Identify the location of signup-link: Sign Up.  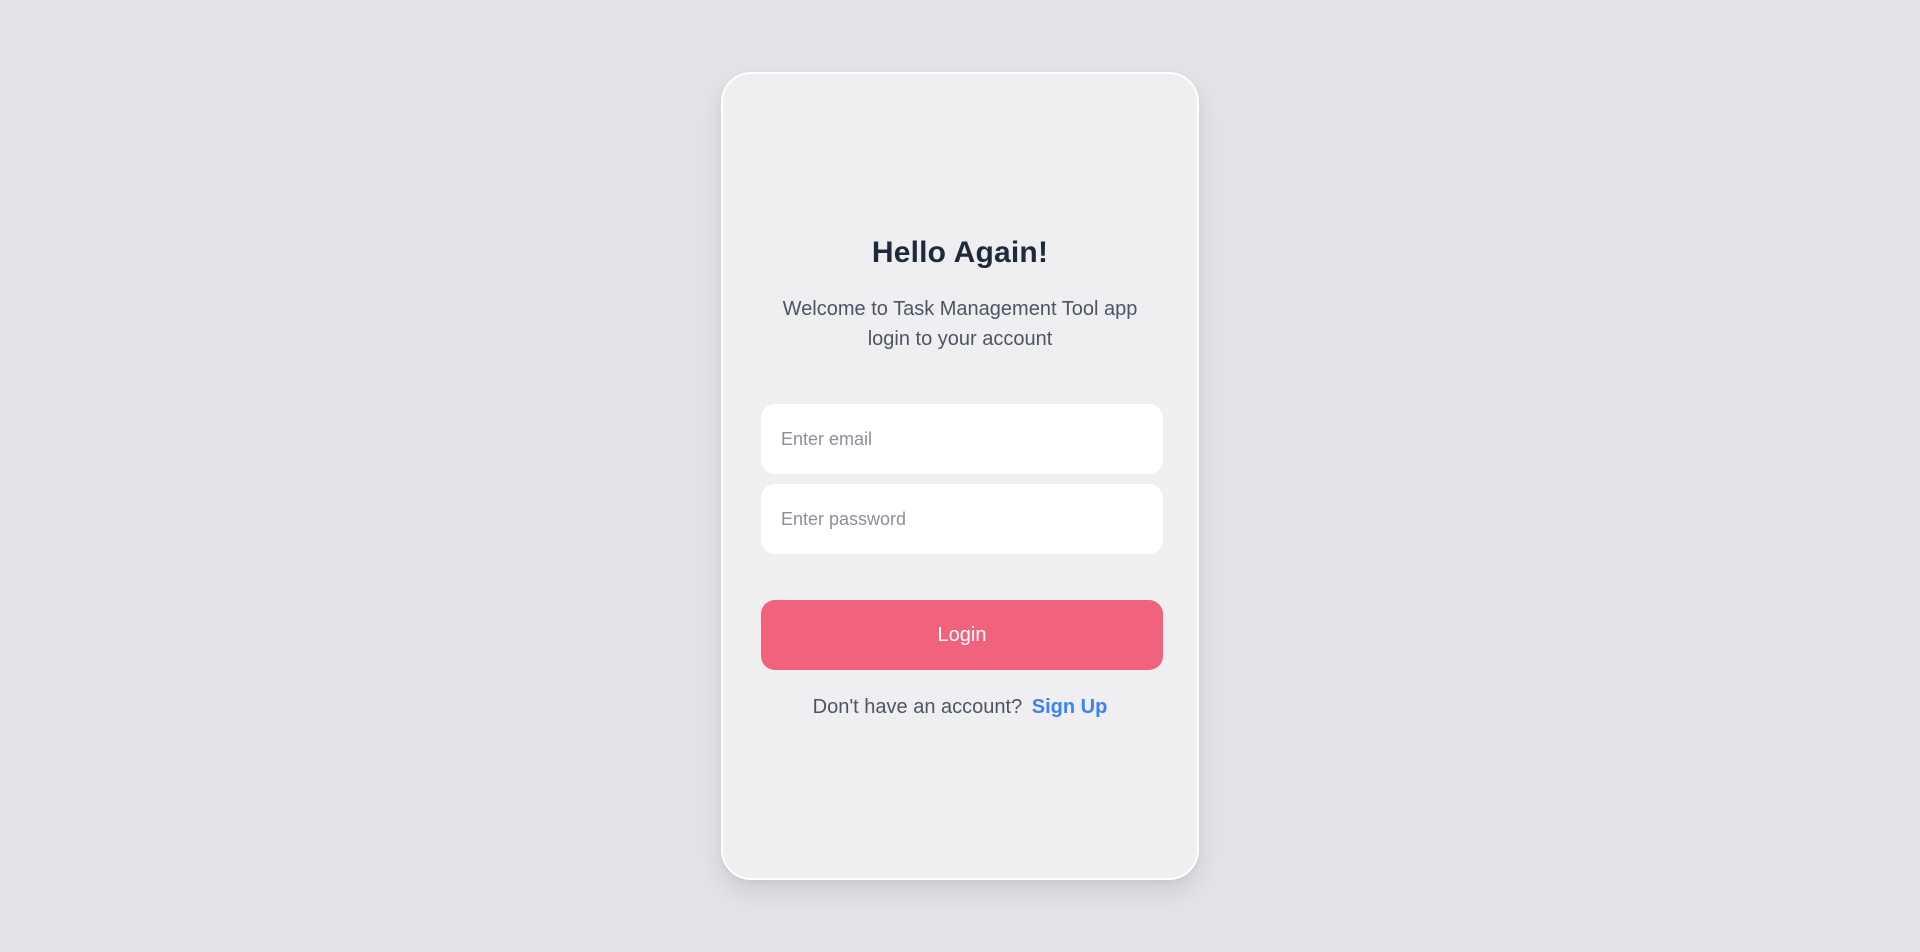
(1070, 707).